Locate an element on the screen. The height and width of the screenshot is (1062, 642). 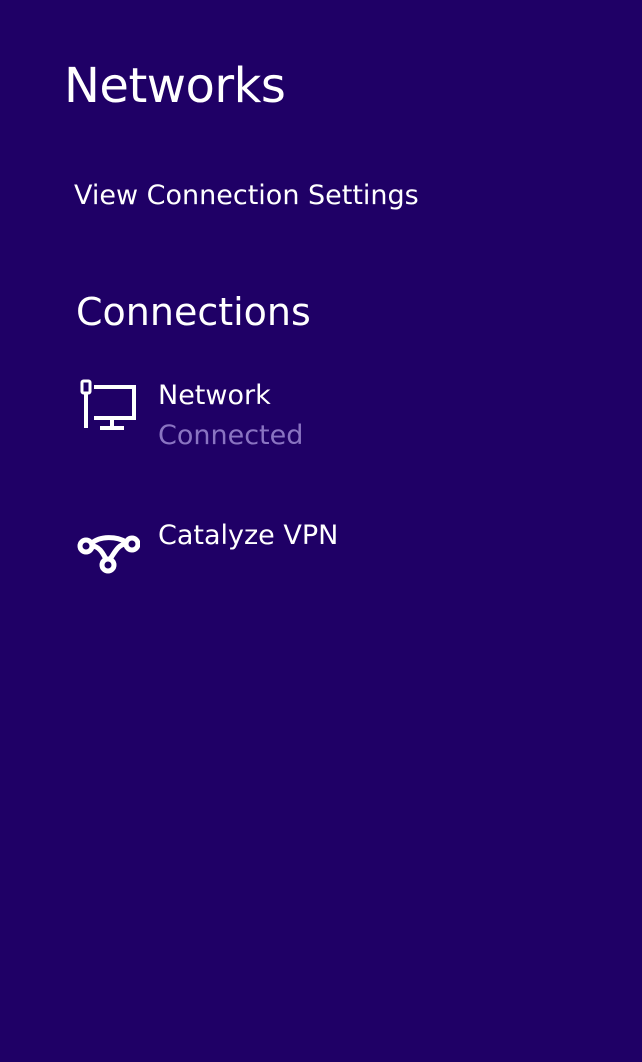
view-connection-settings-link: View Connection Settings is located at coordinates (246, 196).